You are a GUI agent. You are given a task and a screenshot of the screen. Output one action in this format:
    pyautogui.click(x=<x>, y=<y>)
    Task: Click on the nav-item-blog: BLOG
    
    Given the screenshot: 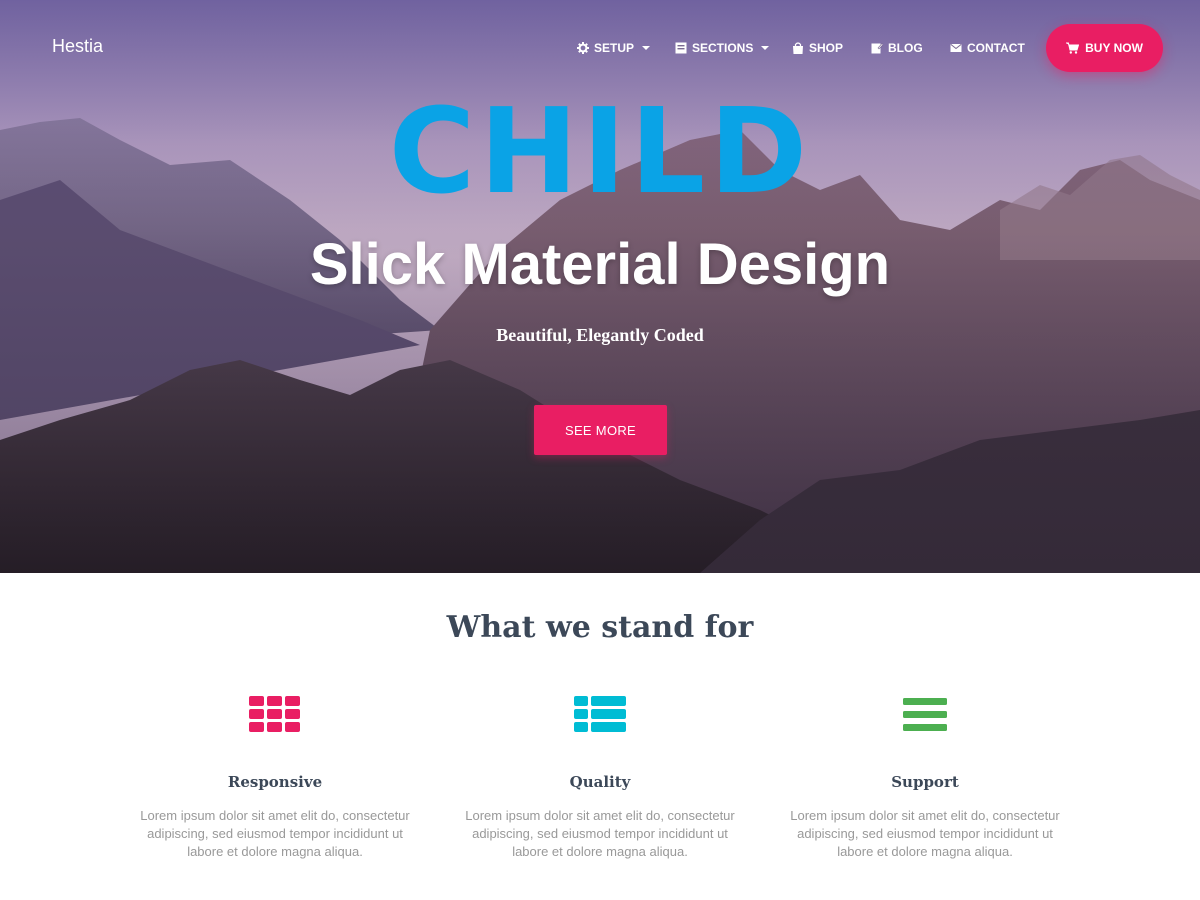 What is the action you would take?
    pyautogui.click(x=897, y=48)
    